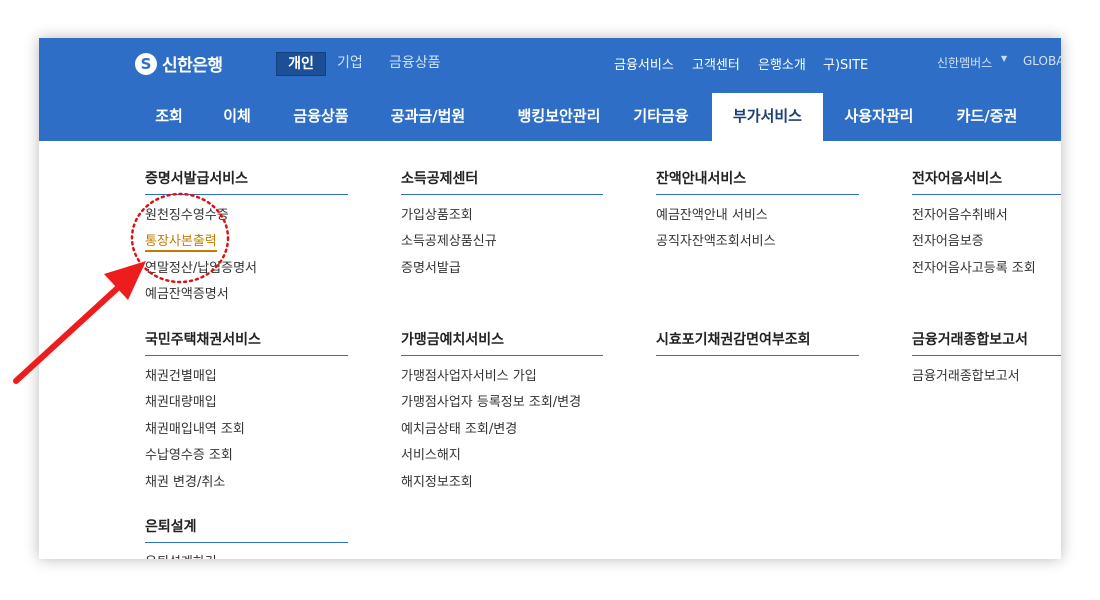  What do you see at coordinates (428, 117) in the screenshot?
I see `nav-utilities-court: 공과금/법원` at bounding box center [428, 117].